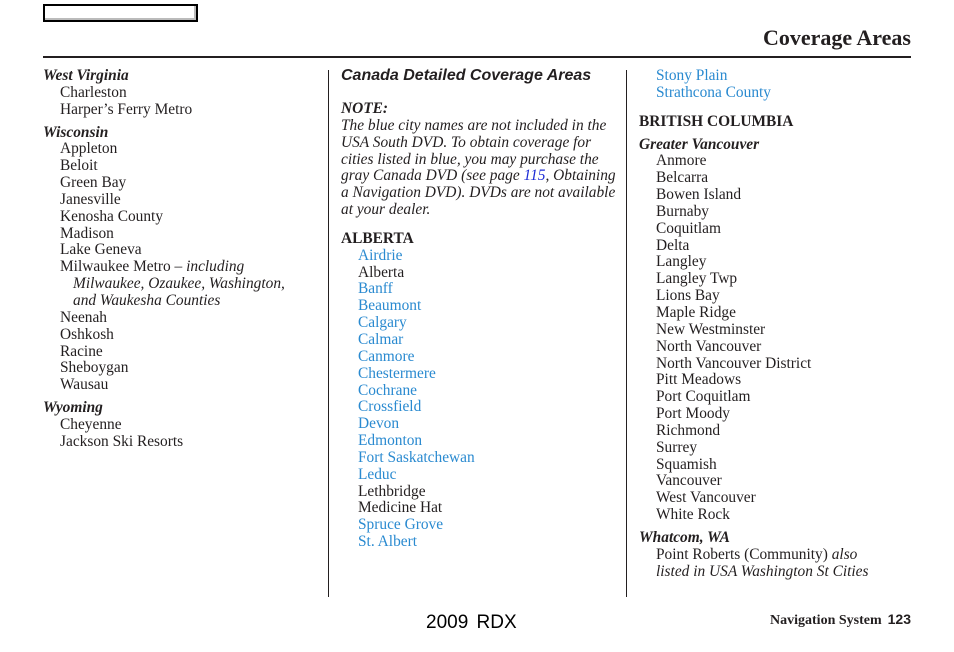 This screenshot has height=652, width=954. Describe the element at coordinates (836, 37) in the screenshot. I see `page-title: Coverage Areas` at that location.